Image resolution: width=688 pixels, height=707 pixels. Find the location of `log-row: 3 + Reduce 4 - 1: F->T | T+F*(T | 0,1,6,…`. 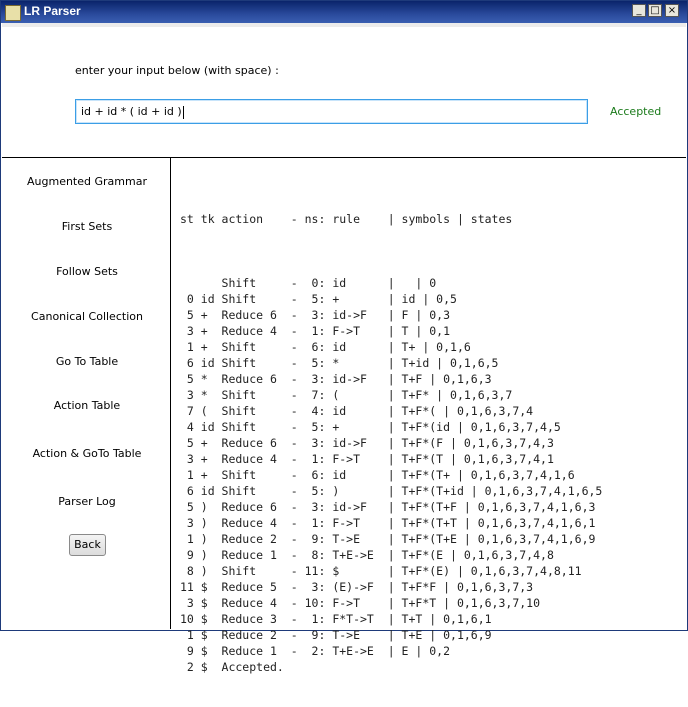

log-row: 3 + Reduce 4 - 1: F->T | T+F*(T | 0,1,6,… is located at coordinates (367, 459).